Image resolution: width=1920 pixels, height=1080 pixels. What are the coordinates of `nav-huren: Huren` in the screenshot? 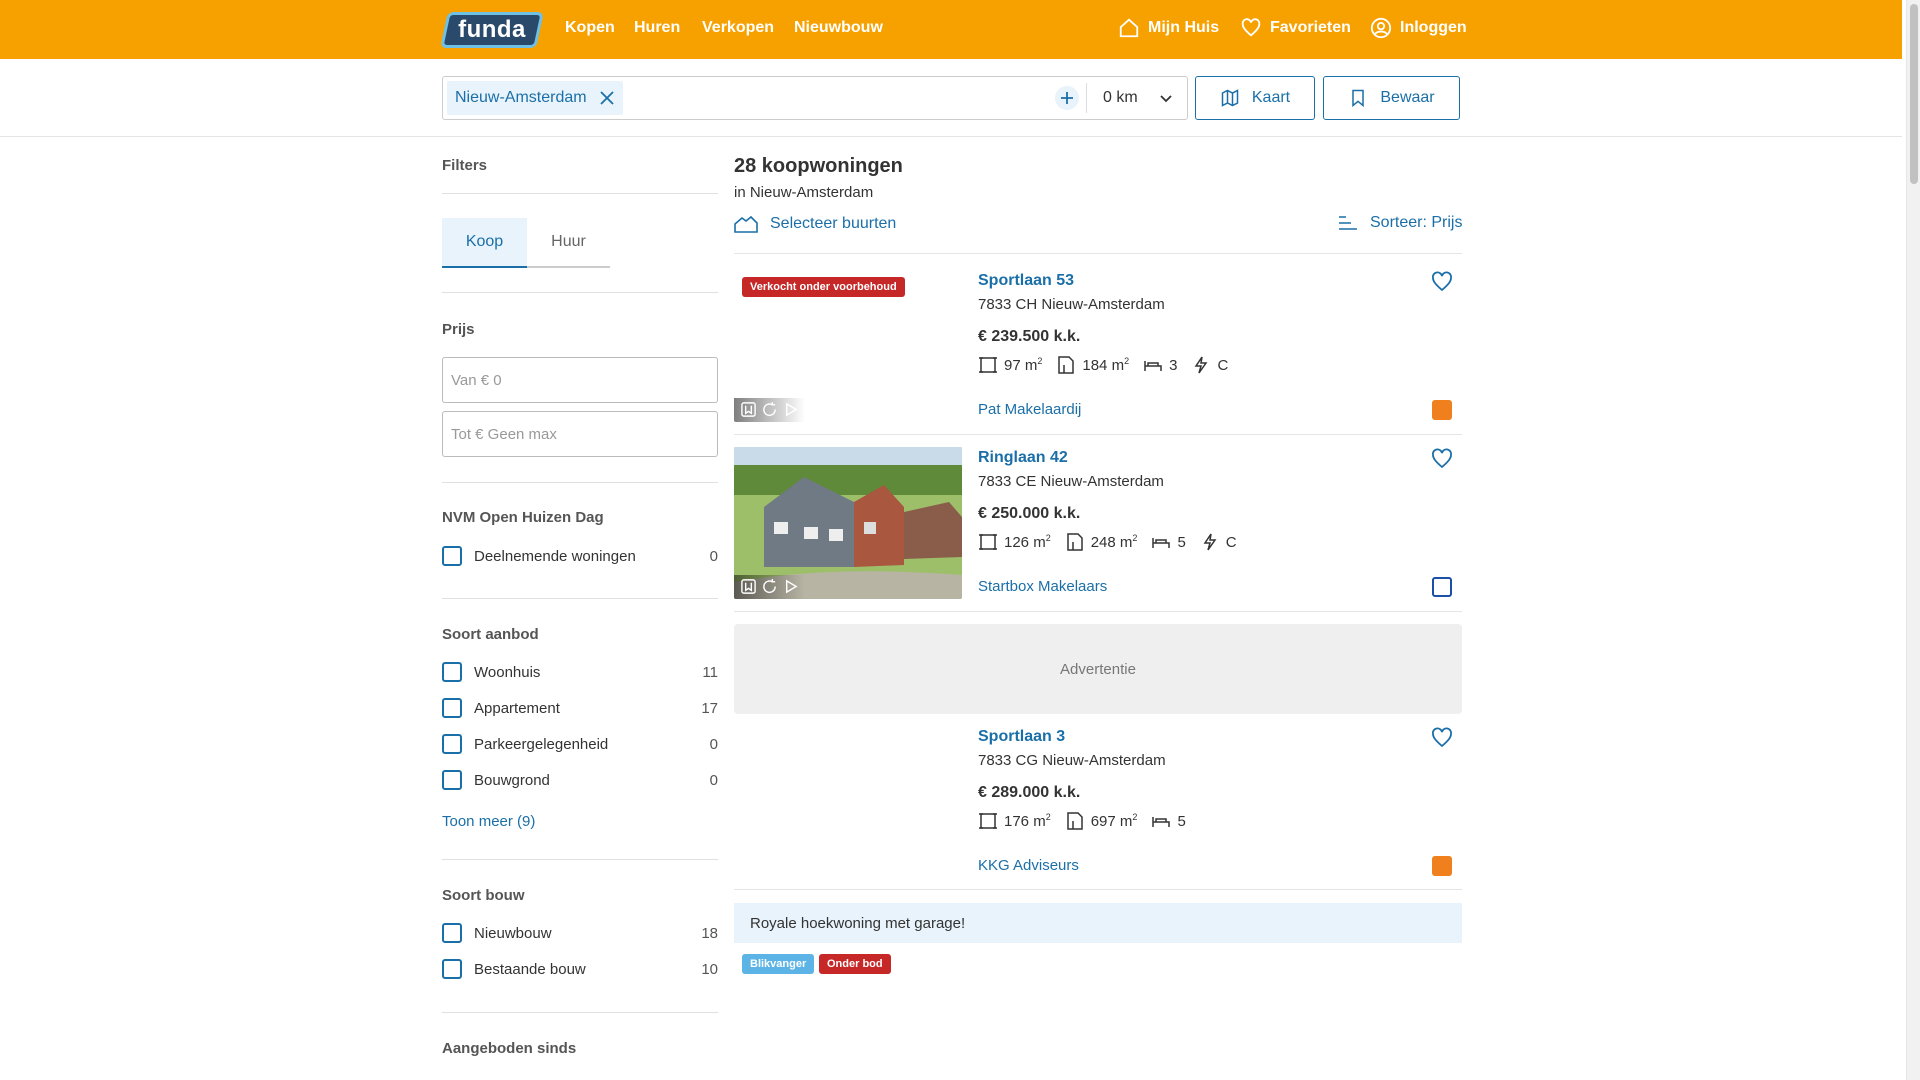 It's located at (657, 28).